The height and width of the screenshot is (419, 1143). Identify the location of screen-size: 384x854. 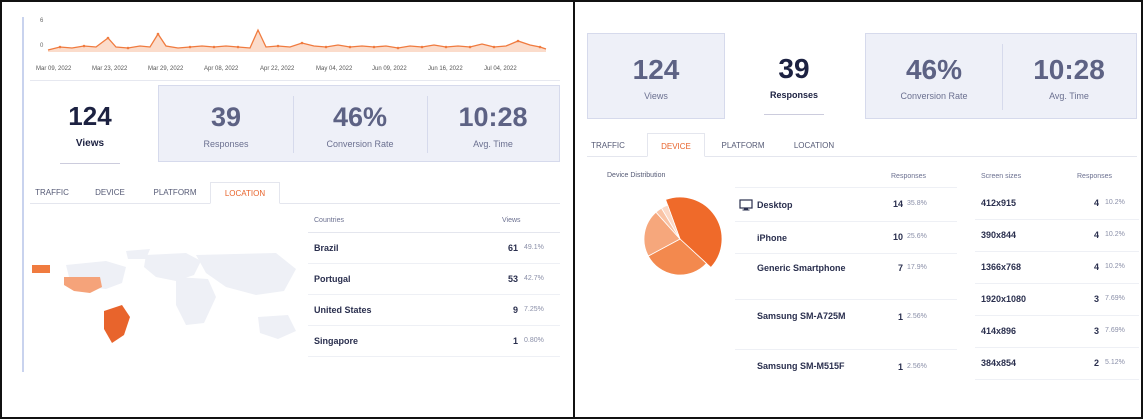
(999, 363).